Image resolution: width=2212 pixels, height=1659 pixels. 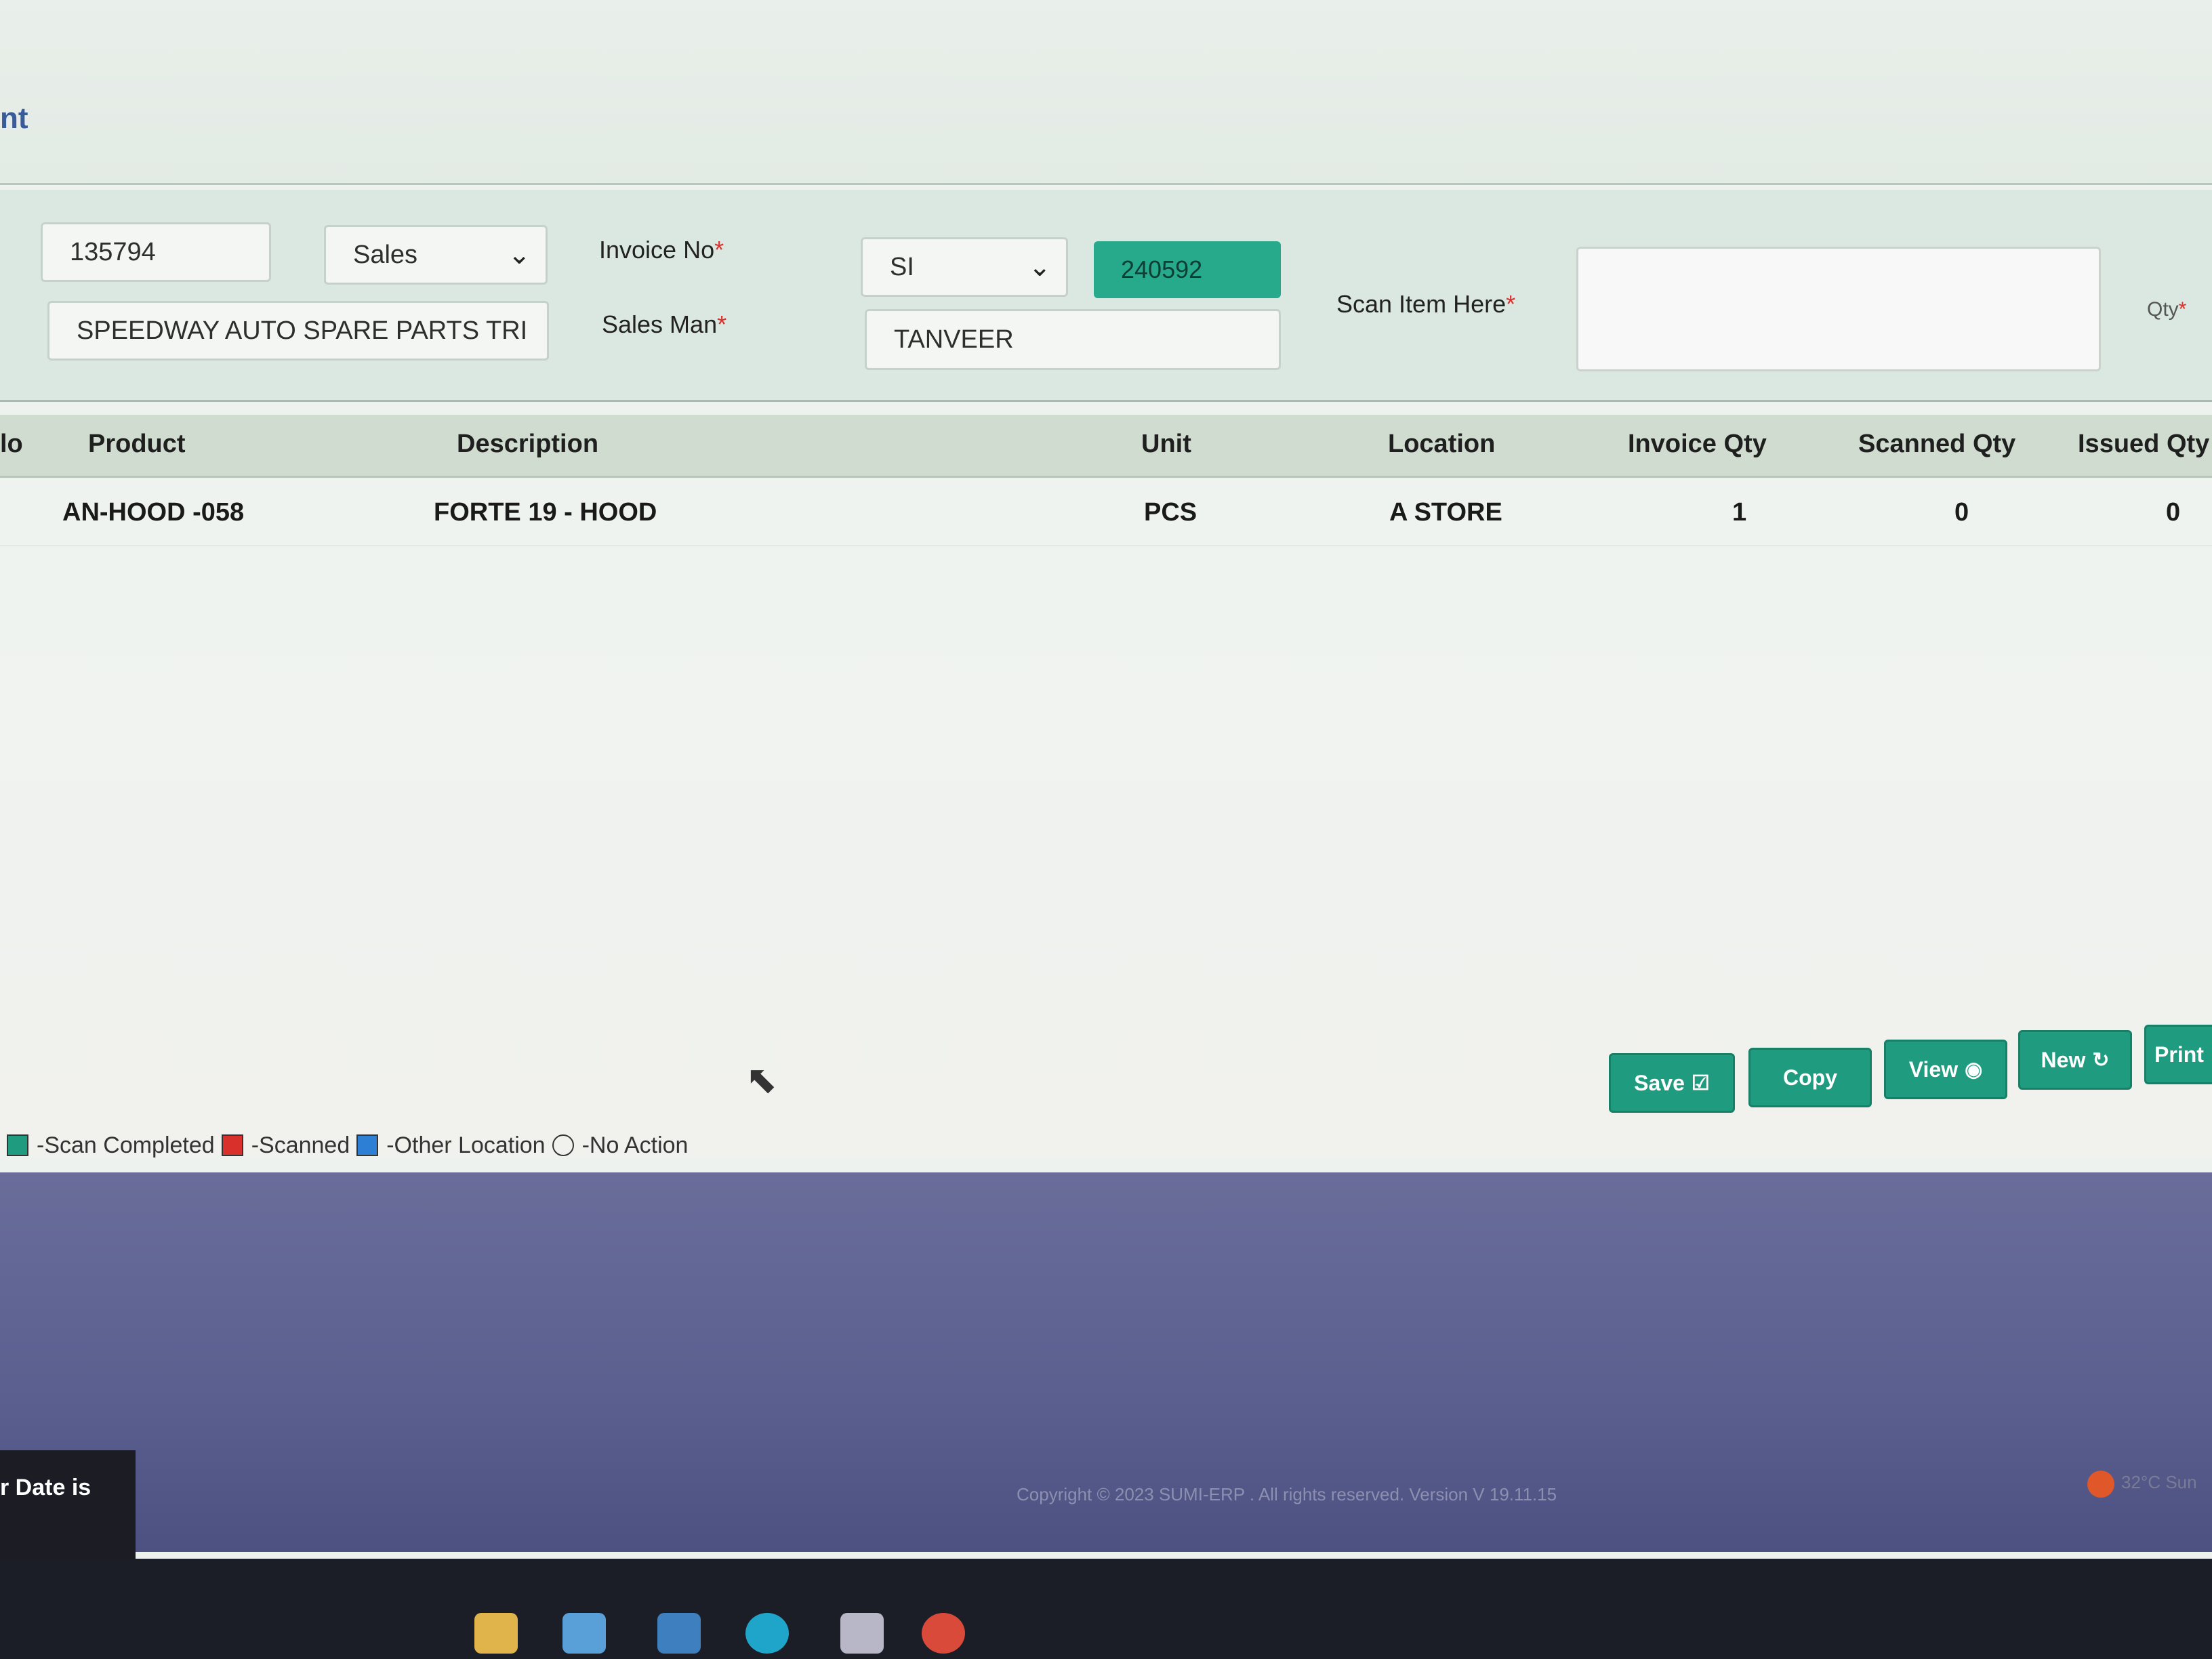 I want to click on column-header-location: Location, so click(x=1442, y=444).